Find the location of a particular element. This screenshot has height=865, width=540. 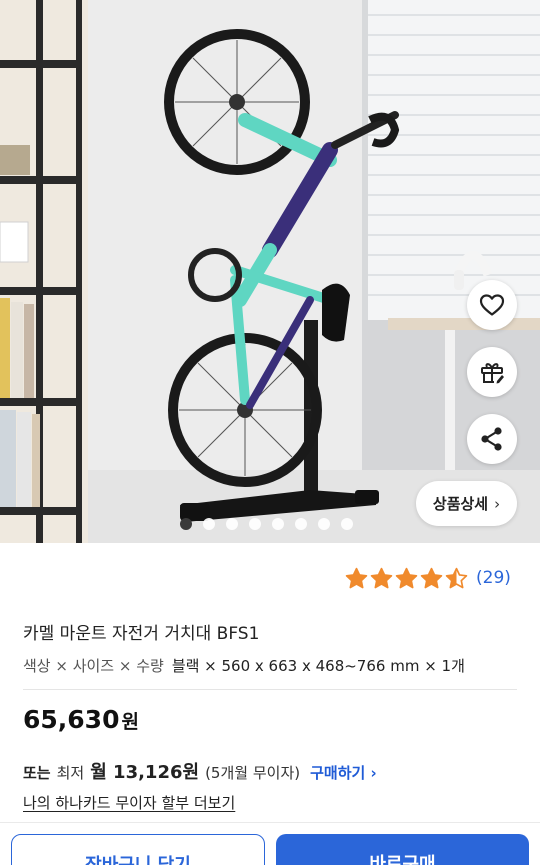

review-count: (29) is located at coordinates (493, 578).